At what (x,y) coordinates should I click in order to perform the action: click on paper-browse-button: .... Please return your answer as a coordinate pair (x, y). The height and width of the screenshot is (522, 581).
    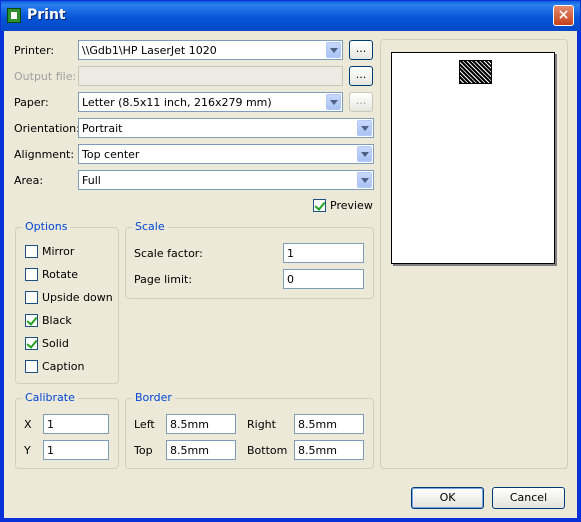
    Looking at the image, I should click on (361, 102).